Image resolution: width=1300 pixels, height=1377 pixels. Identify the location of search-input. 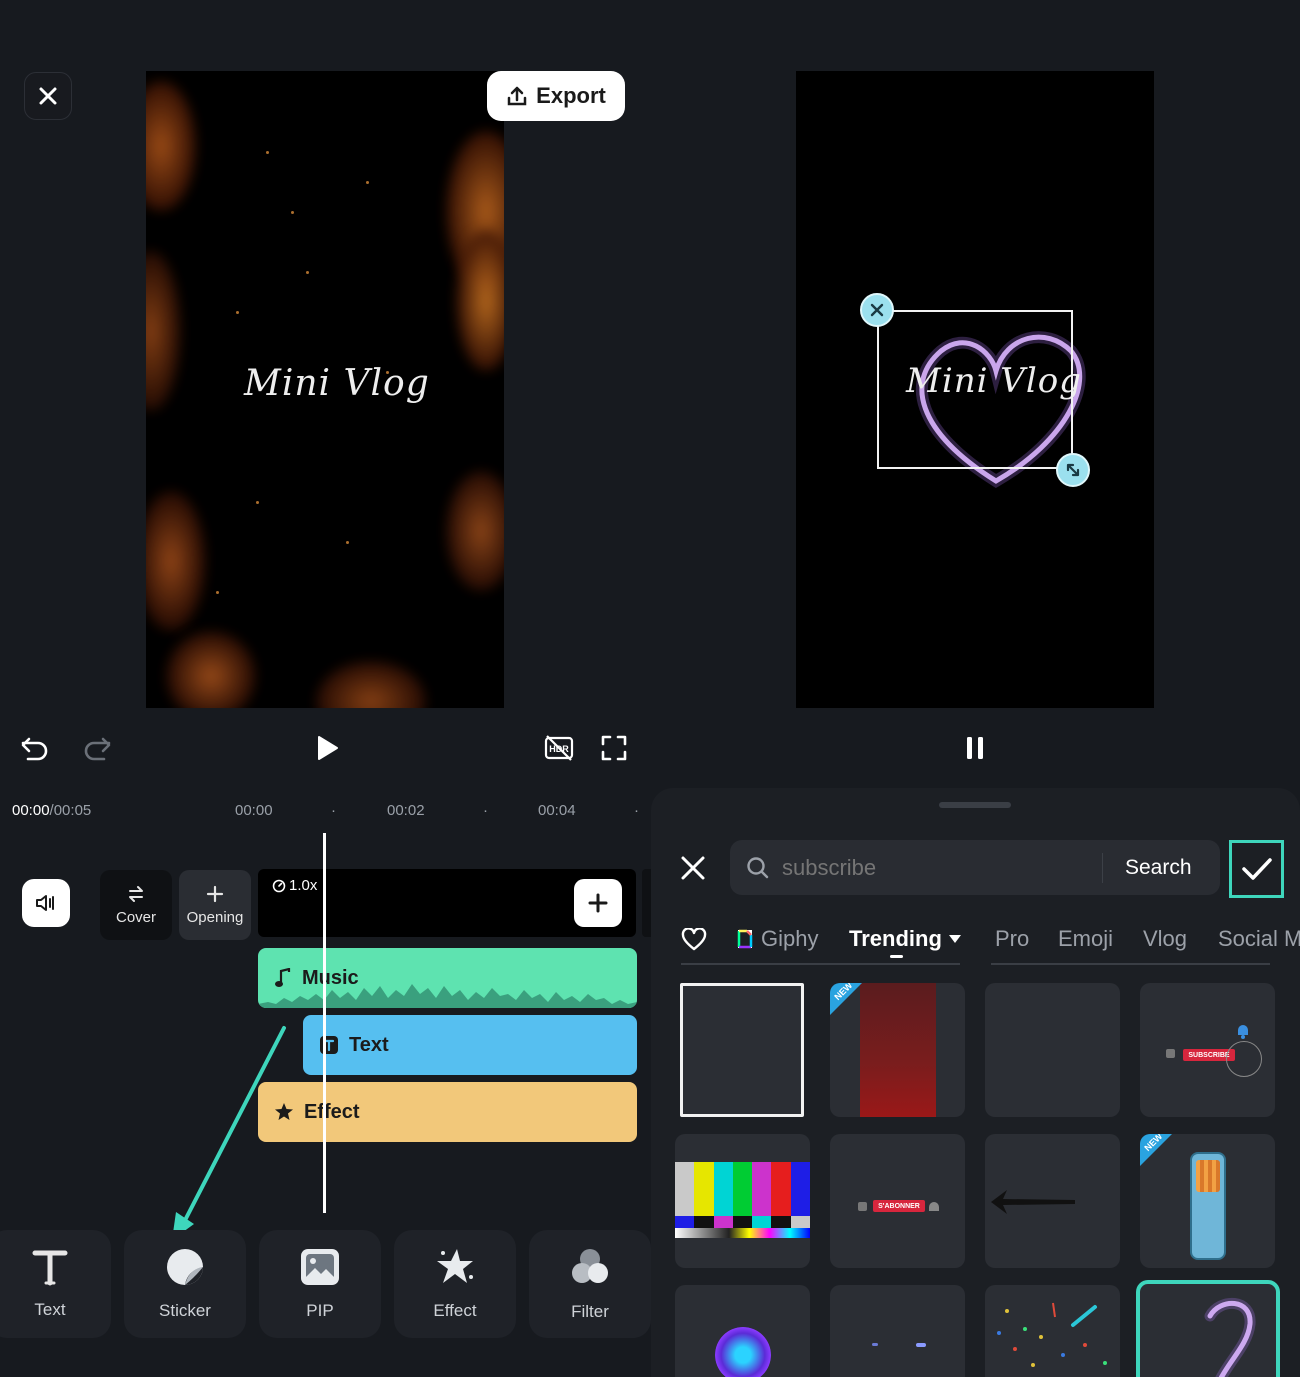
(942, 867).